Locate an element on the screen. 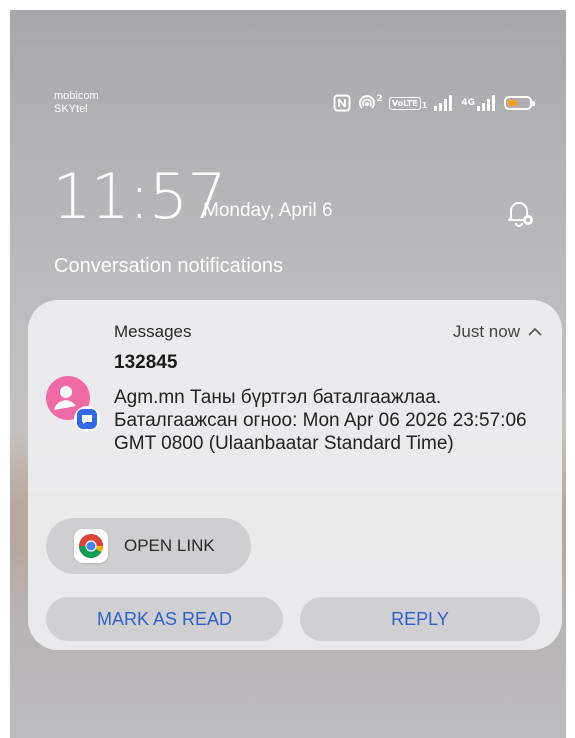  notification-timestamp: Just now is located at coordinates (486, 331).